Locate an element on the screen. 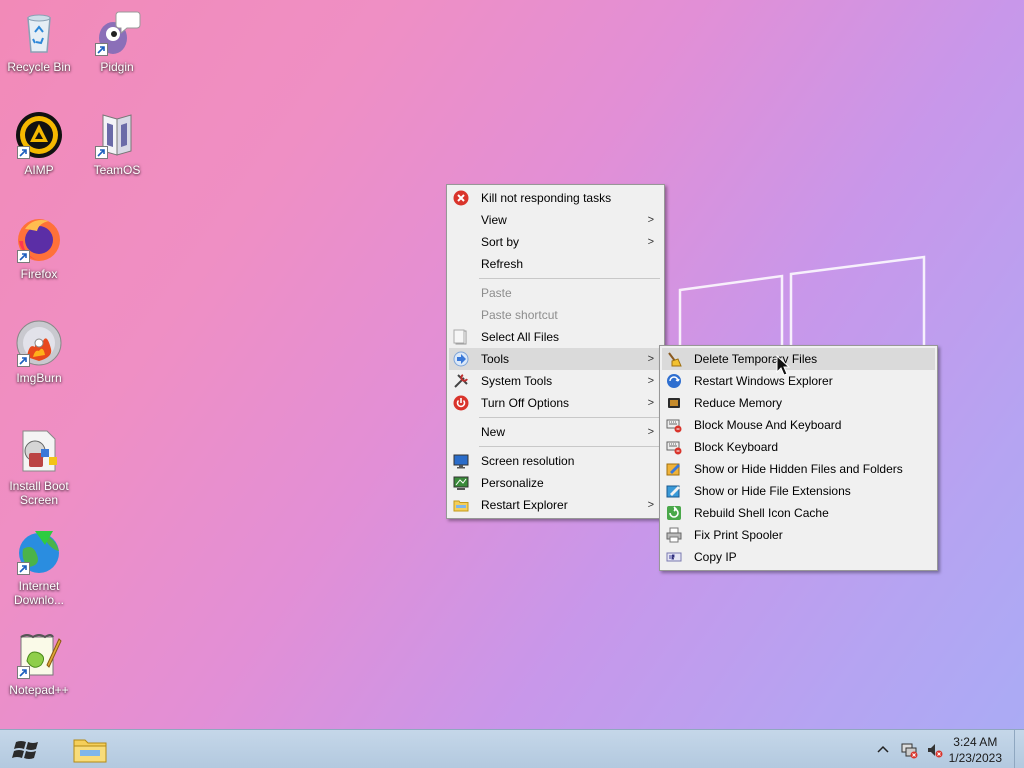  menu-item-select-all-files: Select All Files is located at coordinates (555, 337).